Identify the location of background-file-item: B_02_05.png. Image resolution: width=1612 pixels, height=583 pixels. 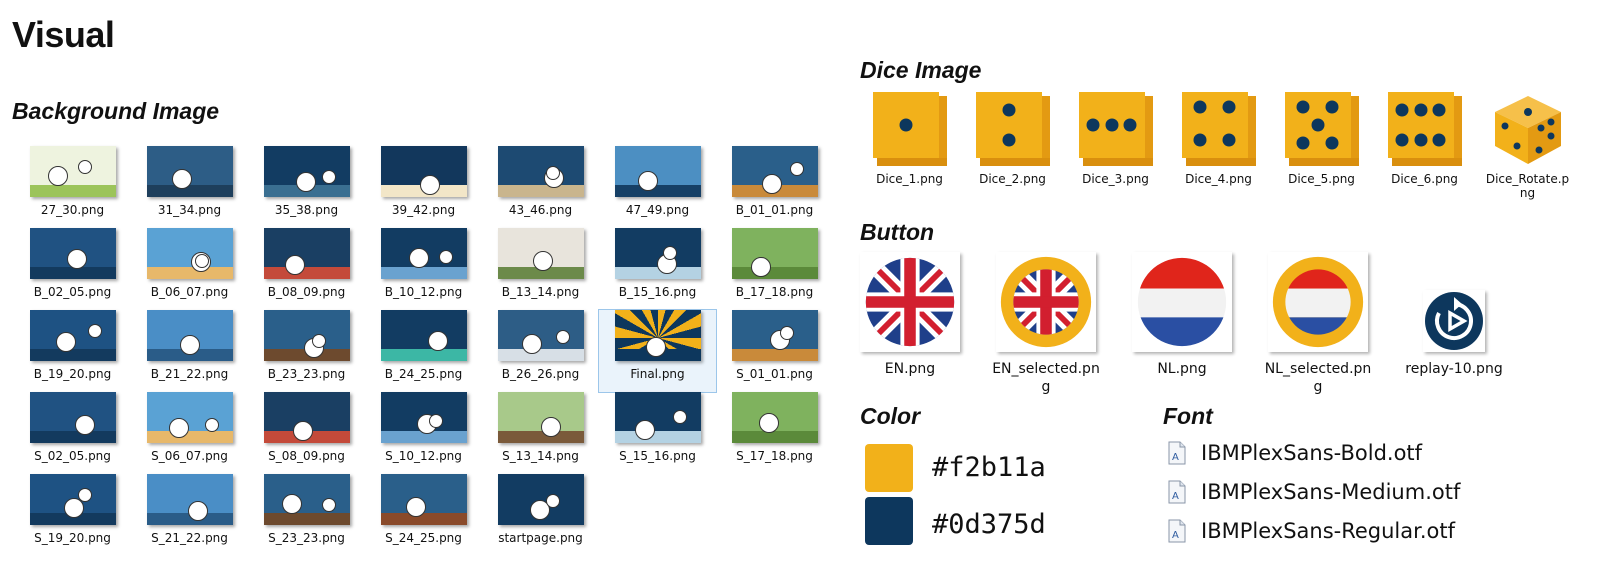
(72, 269).